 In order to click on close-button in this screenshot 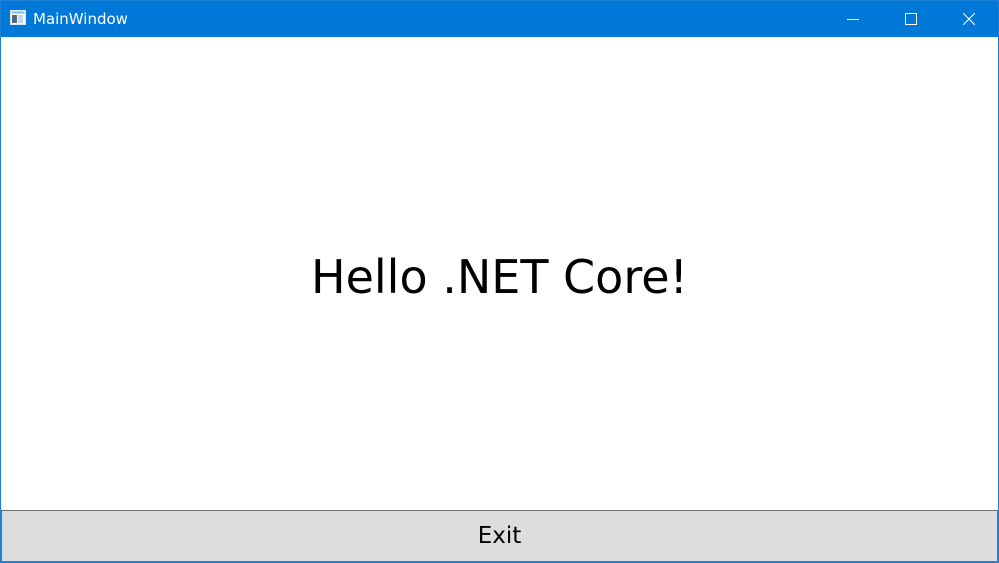, I will do `click(969, 19)`.